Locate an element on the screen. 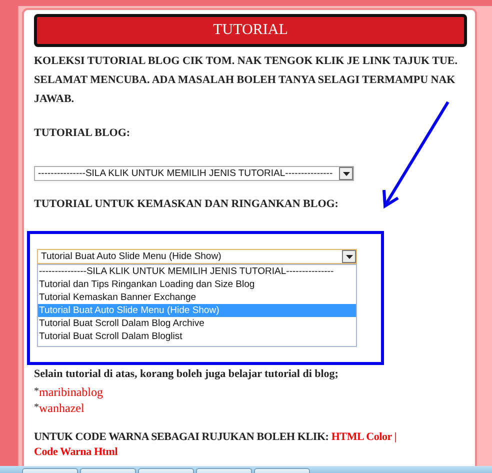  section-title: TUTORIAL is located at coordinates (250, 30).